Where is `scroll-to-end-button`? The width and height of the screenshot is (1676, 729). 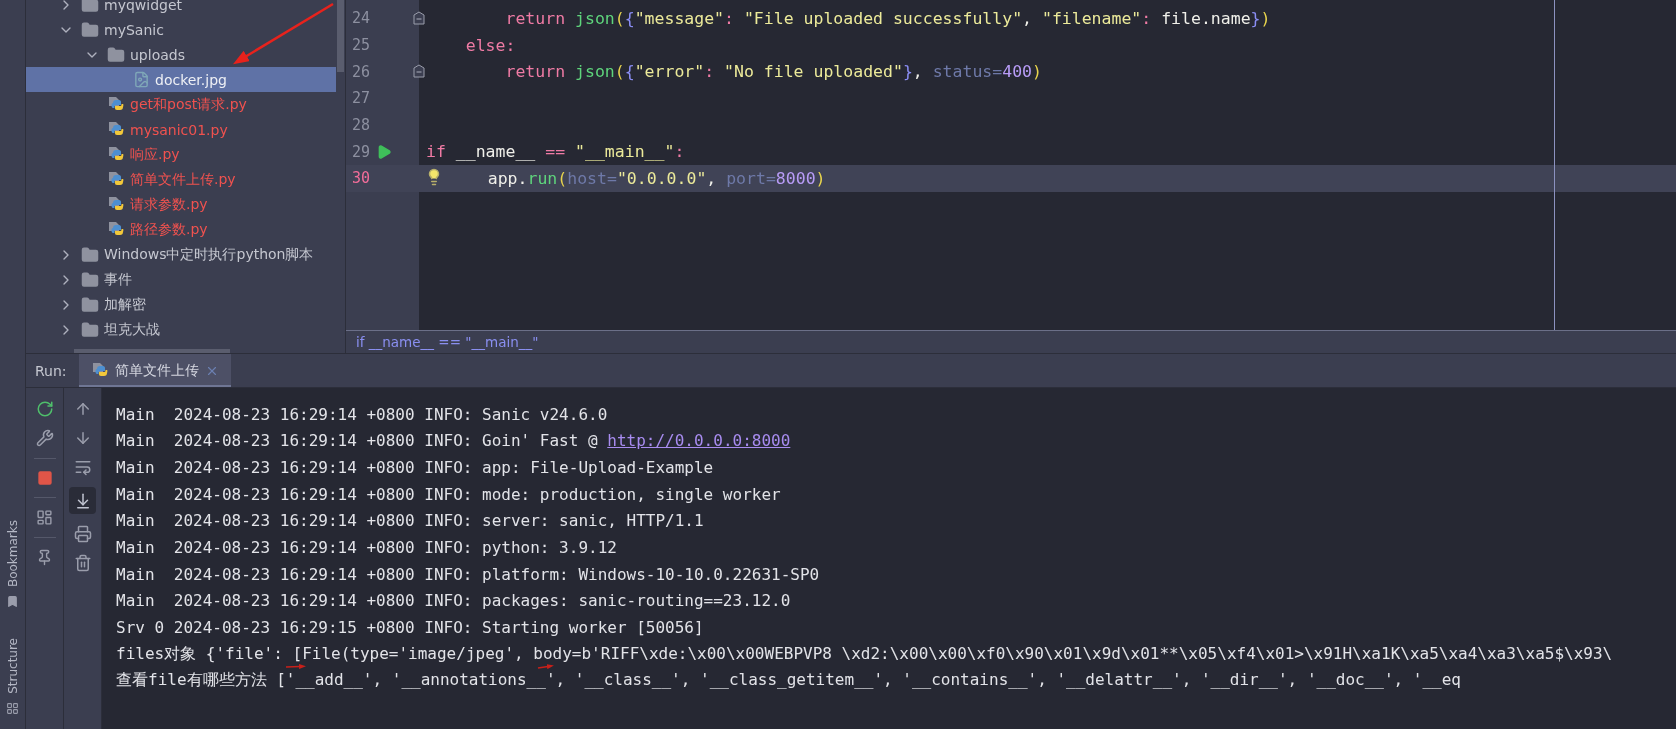
scroll-to-end-button is located at coordinates (82, 500).